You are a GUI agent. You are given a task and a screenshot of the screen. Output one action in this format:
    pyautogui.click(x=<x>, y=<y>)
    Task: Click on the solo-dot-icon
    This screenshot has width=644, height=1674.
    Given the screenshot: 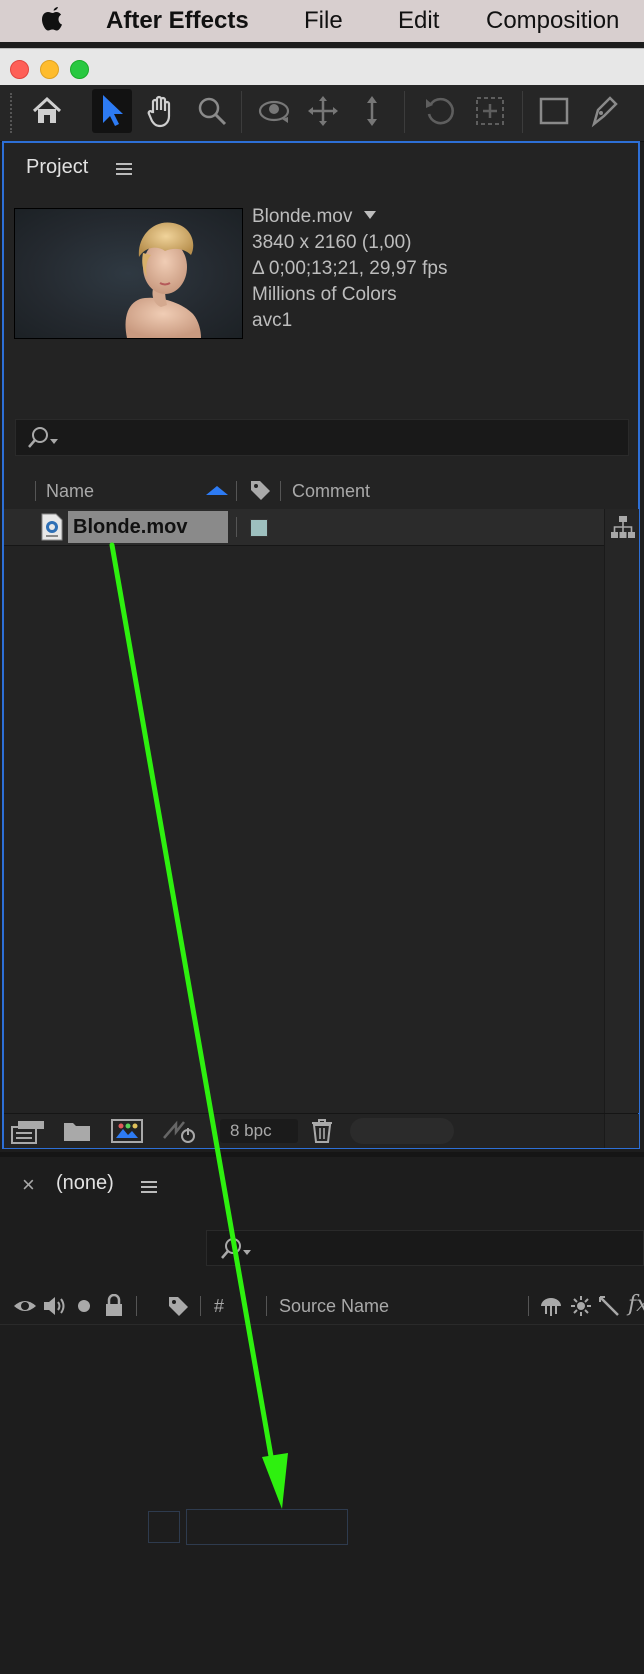 What is the action you would take?
    pyautogui.click(x=84, y=1306)
    